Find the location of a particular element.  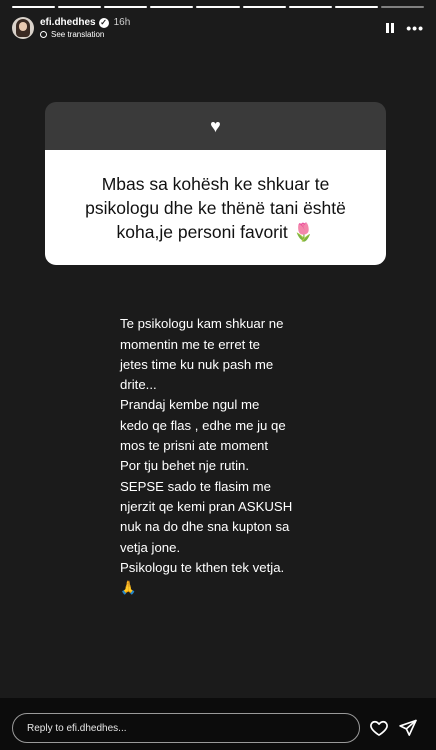

heart-icon: ♥ is located at coordinates (215, 125).